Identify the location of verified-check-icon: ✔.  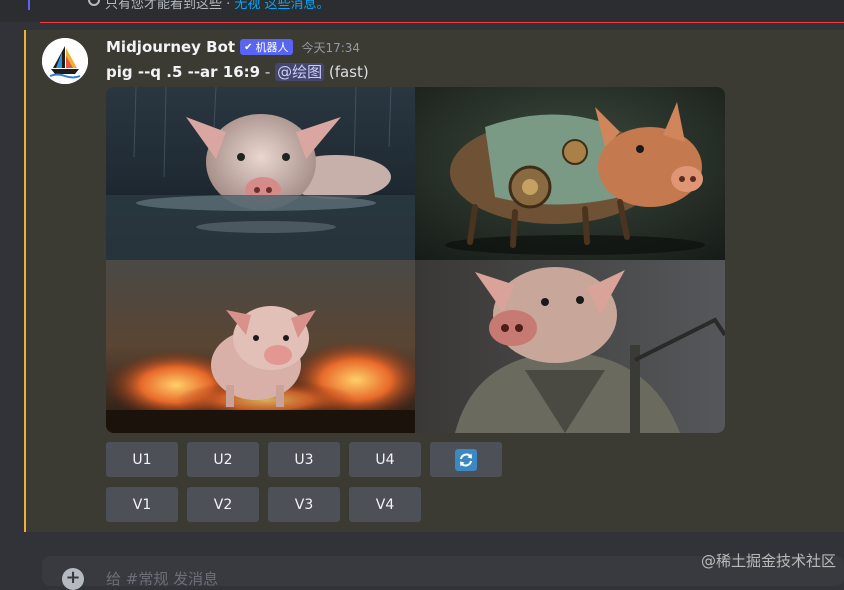
(248, 47).